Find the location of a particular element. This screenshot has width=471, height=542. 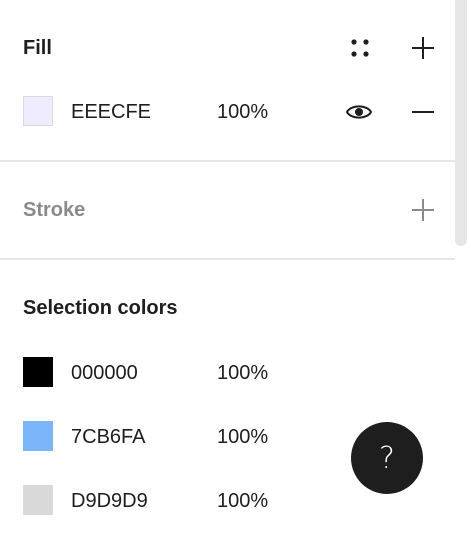

selection-color-hex: 7CB6FA is located at coordinates (108, 437).